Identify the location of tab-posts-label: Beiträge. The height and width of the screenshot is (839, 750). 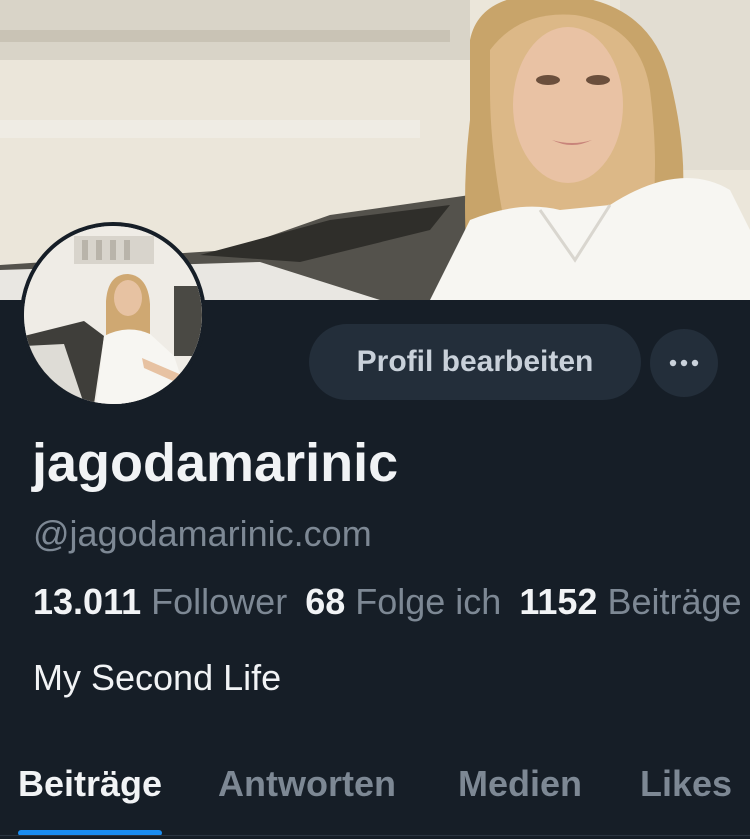
(90, 783).